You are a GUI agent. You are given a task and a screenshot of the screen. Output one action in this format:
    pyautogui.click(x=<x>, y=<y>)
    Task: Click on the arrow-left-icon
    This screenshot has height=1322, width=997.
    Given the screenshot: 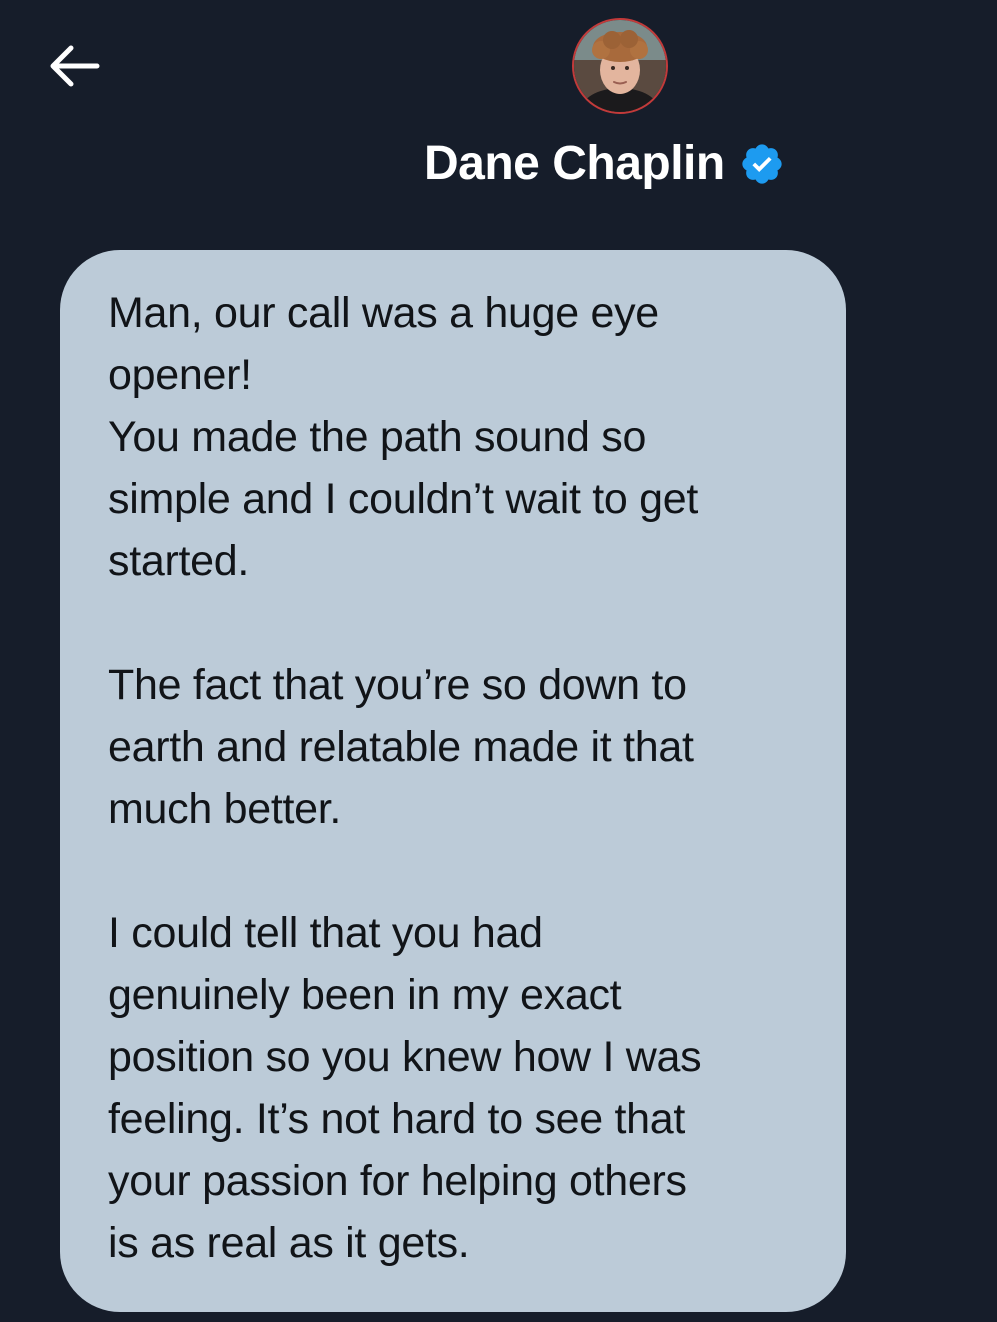 What is the action you would take?
    pyautogui.click(x=75, y=66)
    